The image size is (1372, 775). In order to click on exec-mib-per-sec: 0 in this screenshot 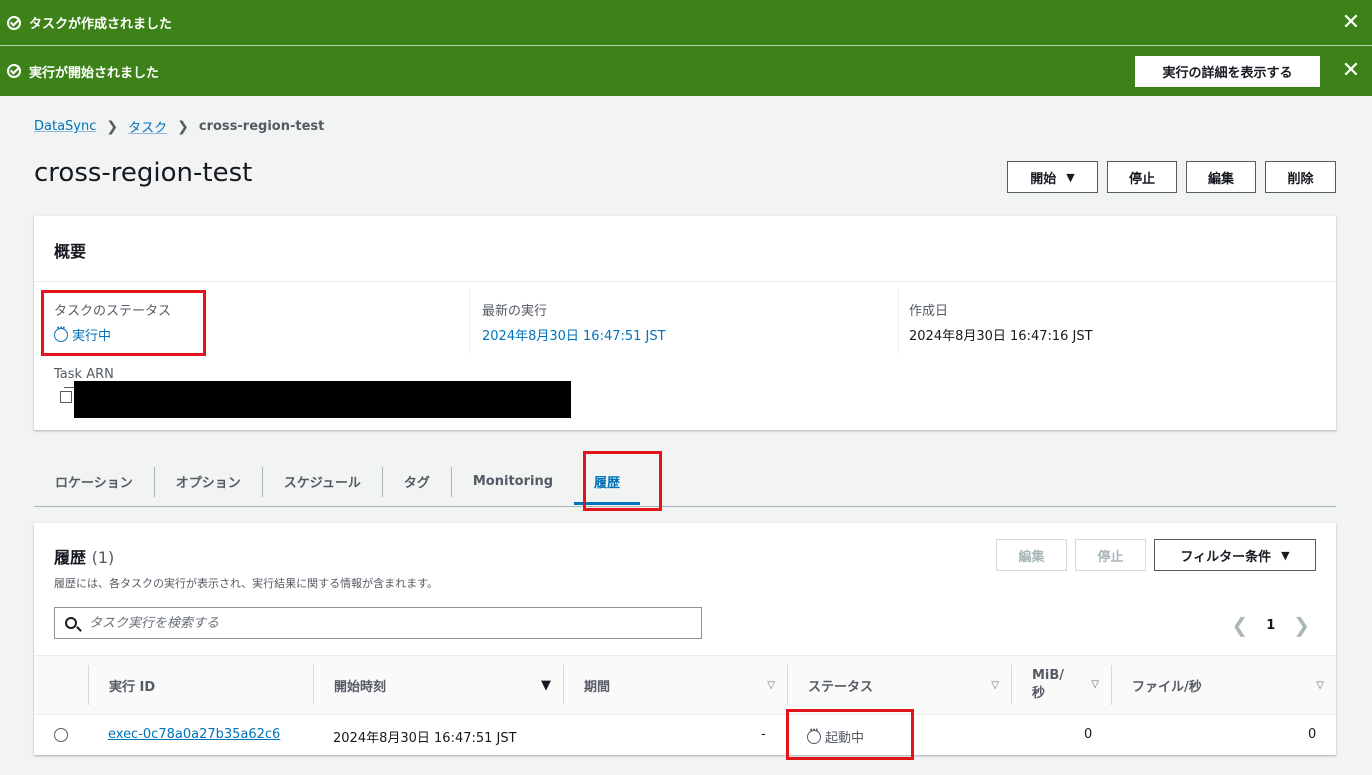, I will do `click(1088, 734)`.